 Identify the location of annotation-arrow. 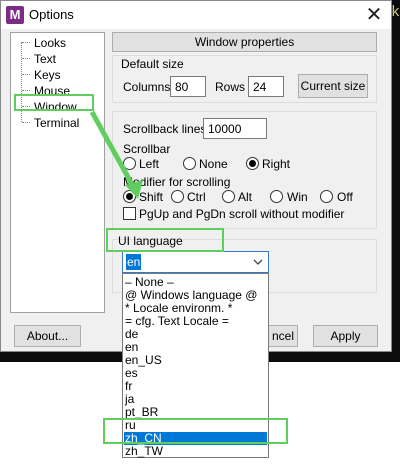
(116, 154).